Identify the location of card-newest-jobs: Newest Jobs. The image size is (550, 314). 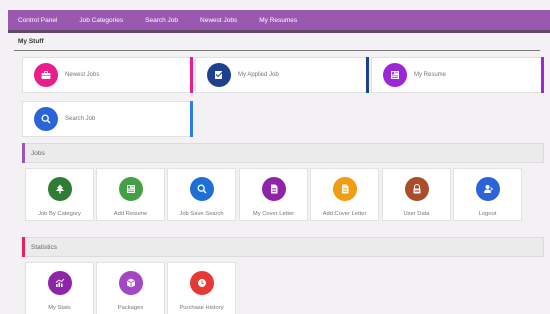
(107, 75).